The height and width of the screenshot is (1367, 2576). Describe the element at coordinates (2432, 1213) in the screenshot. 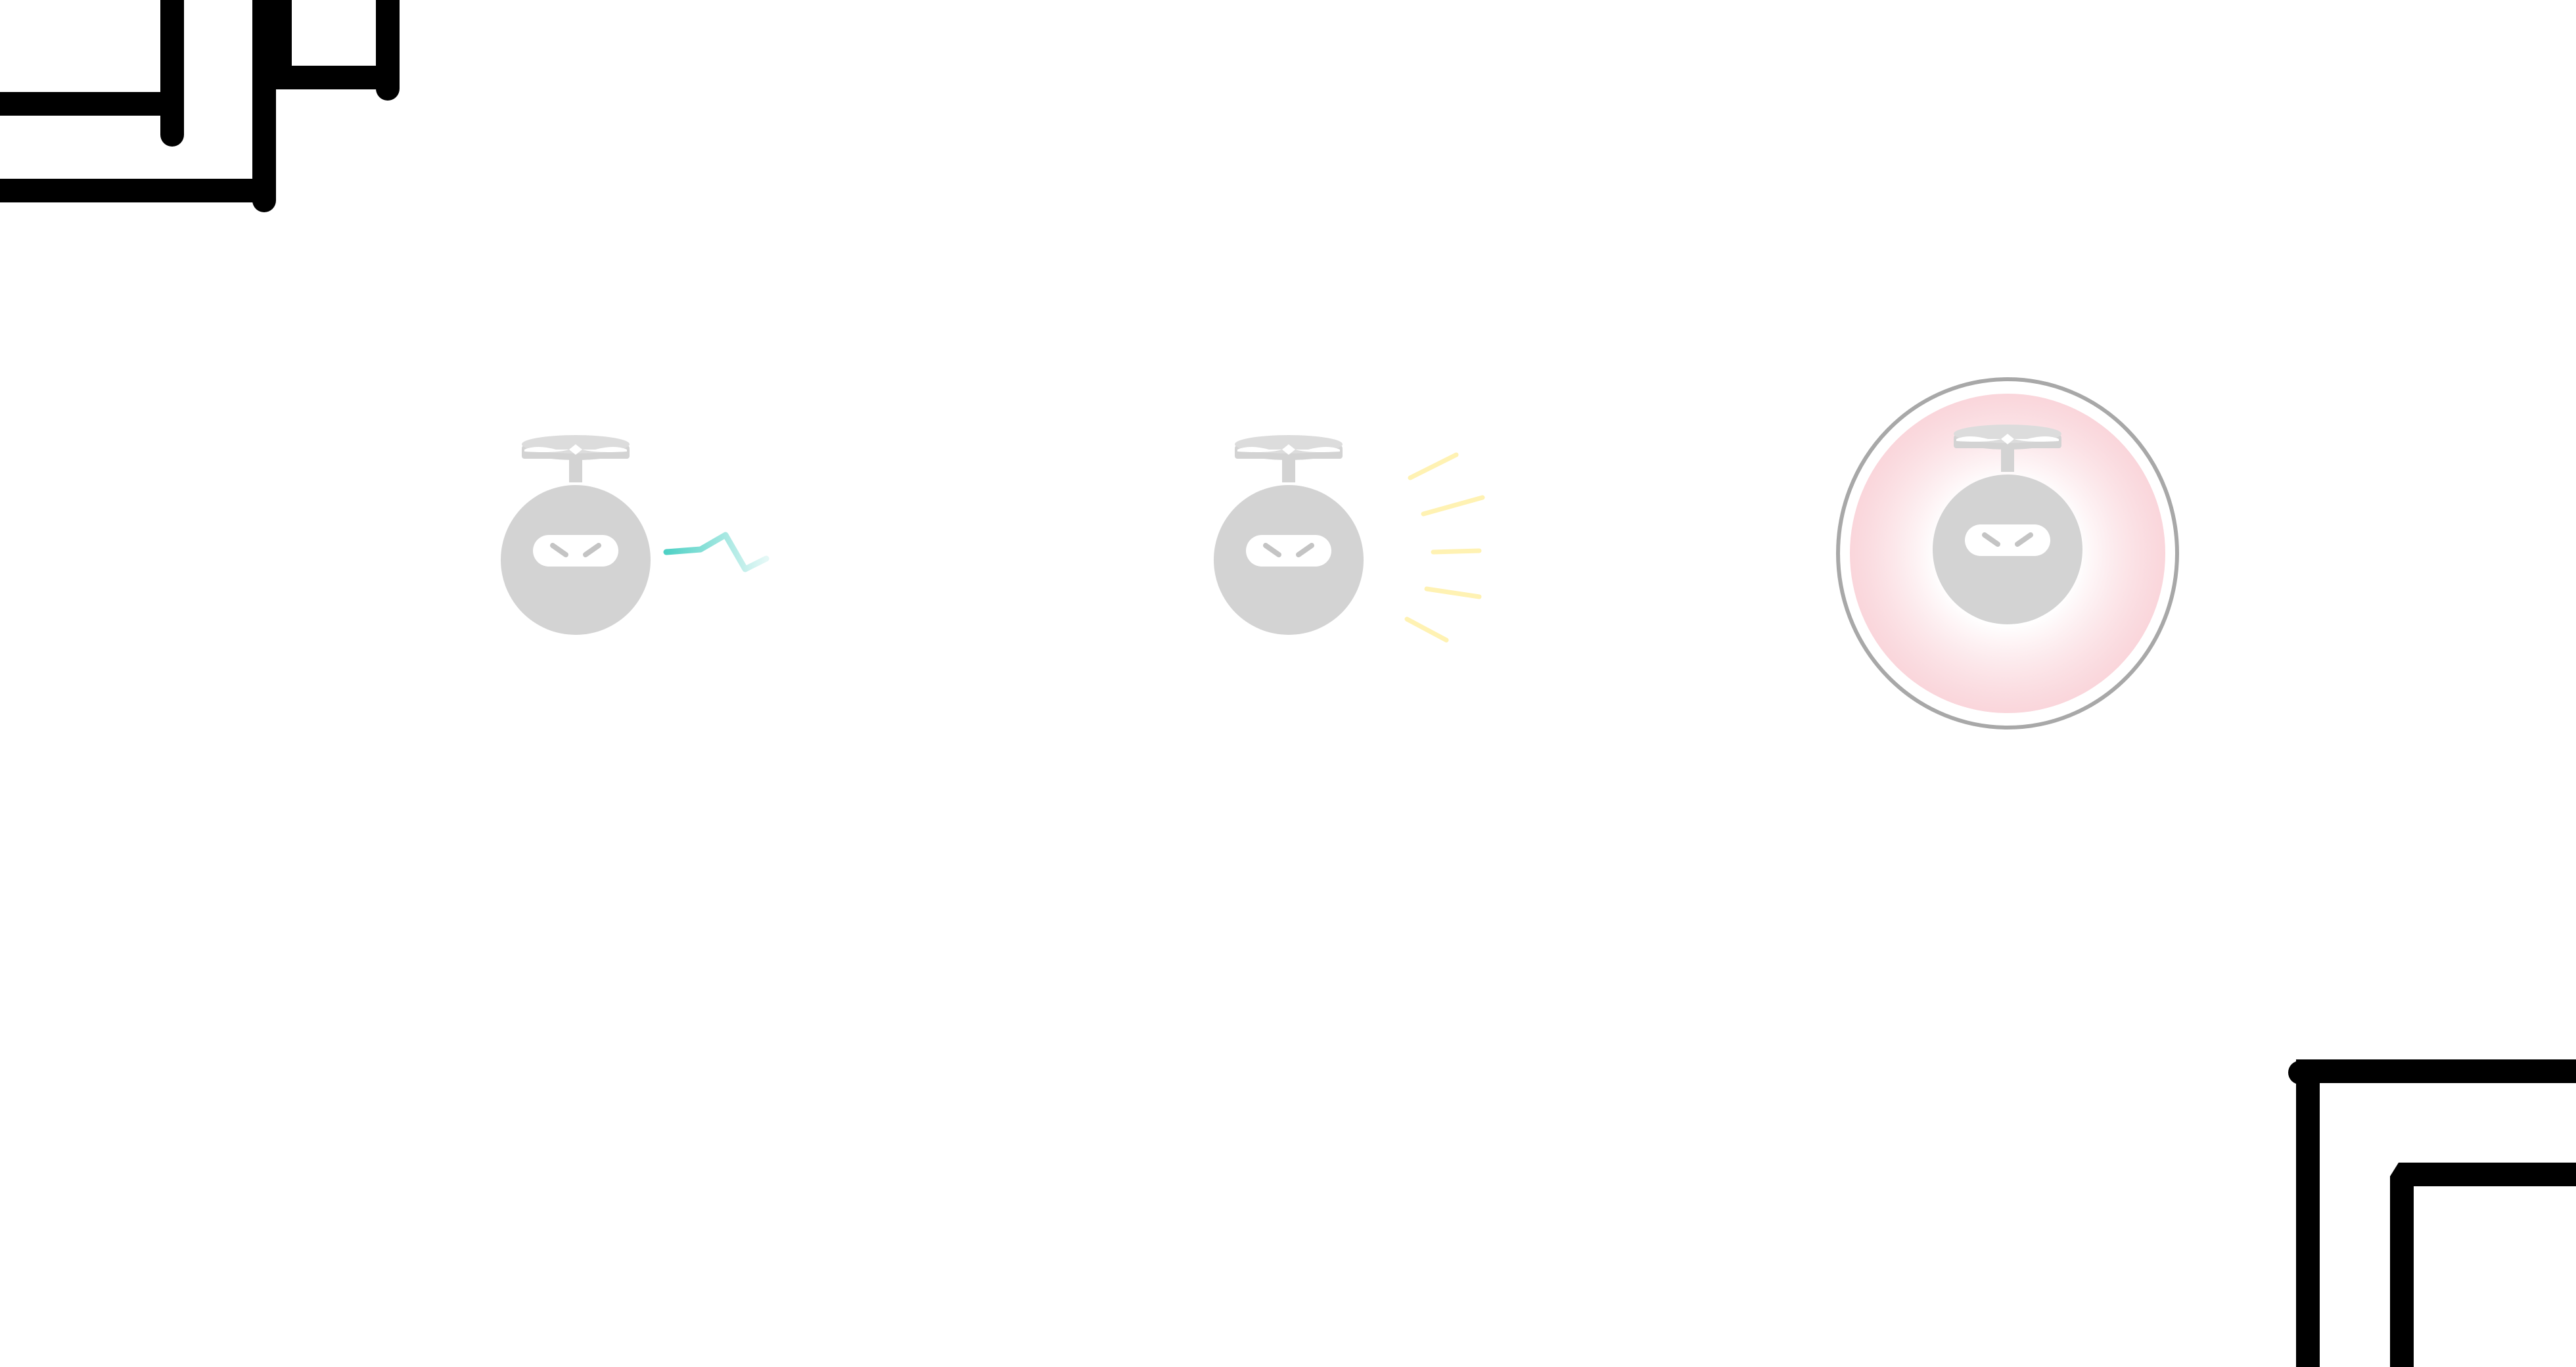

I see `wall-bottom-right` at that location.